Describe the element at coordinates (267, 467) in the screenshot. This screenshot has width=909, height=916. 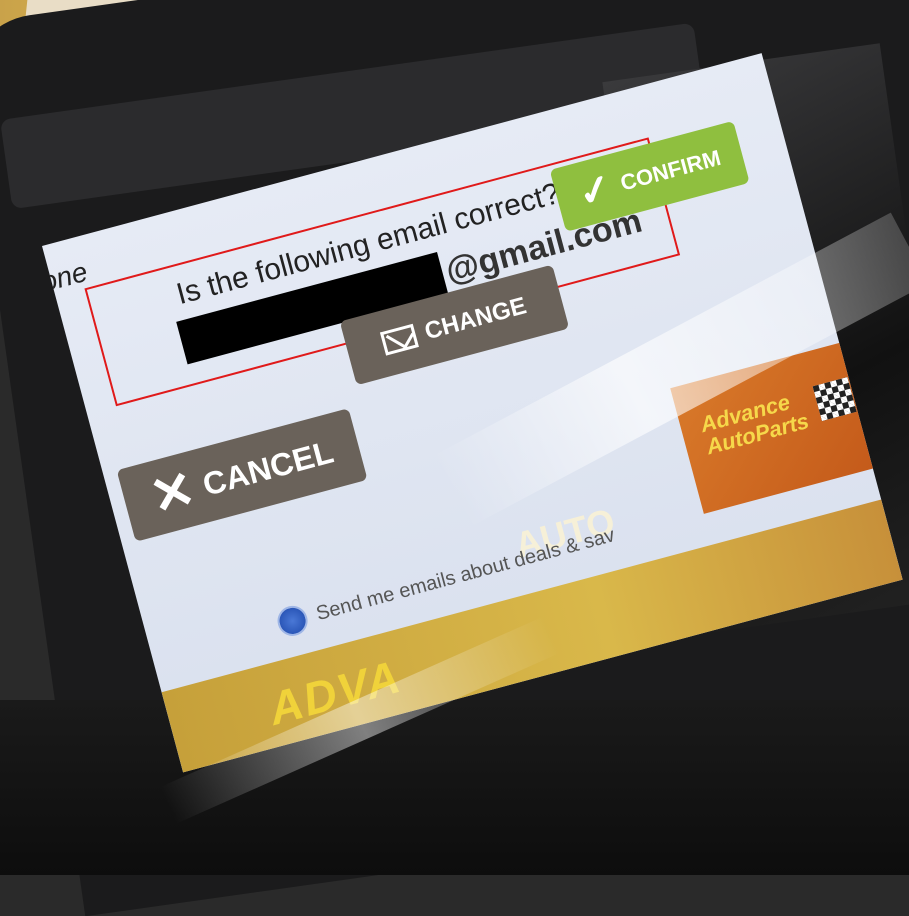
I see `cancel-label: CANCEL` at that location.